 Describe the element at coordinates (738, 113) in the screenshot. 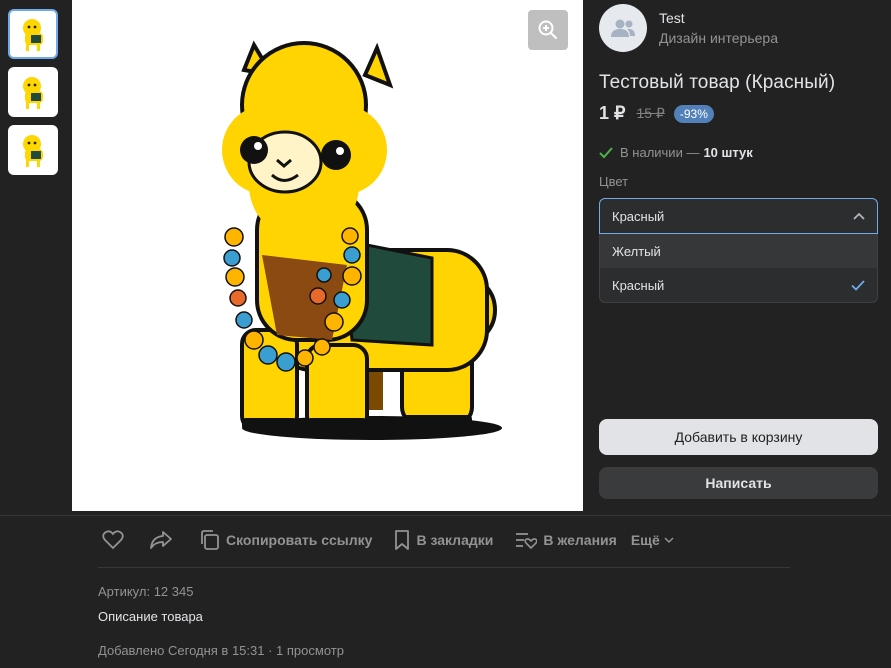

I see `price-row: 1 ₽ 15 ₽ -93%` at that location.